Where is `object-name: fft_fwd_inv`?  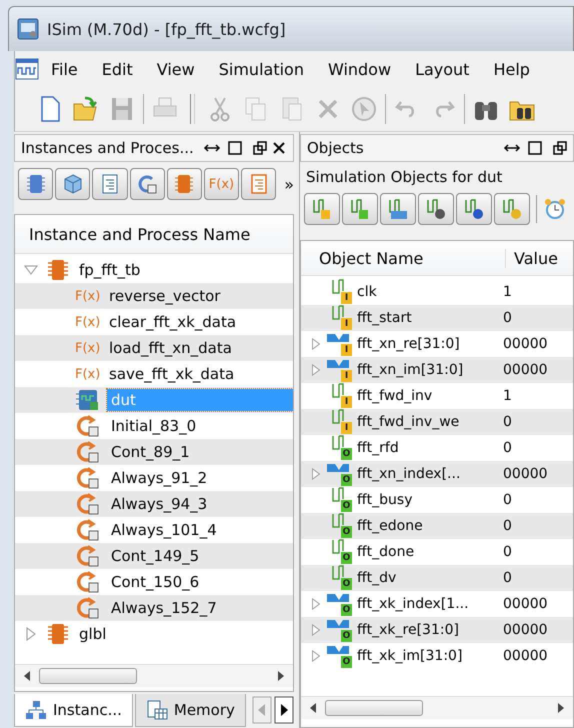
object-name: fft_fwd_inv is located at coordinates (430, 396).